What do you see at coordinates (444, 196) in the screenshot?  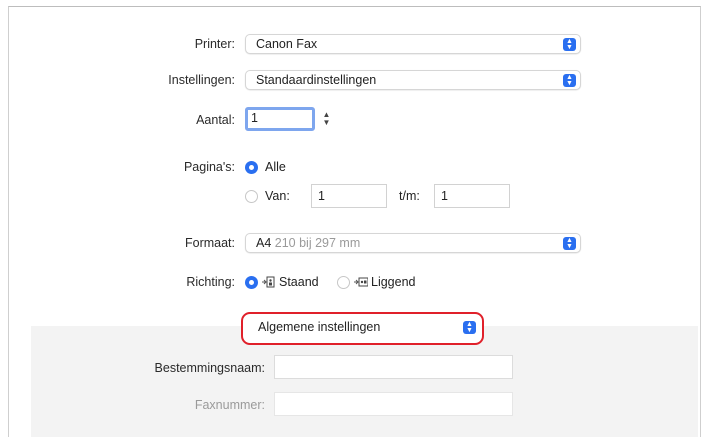 I see `pages-to-value: 1` at bounding box center [444, 196].